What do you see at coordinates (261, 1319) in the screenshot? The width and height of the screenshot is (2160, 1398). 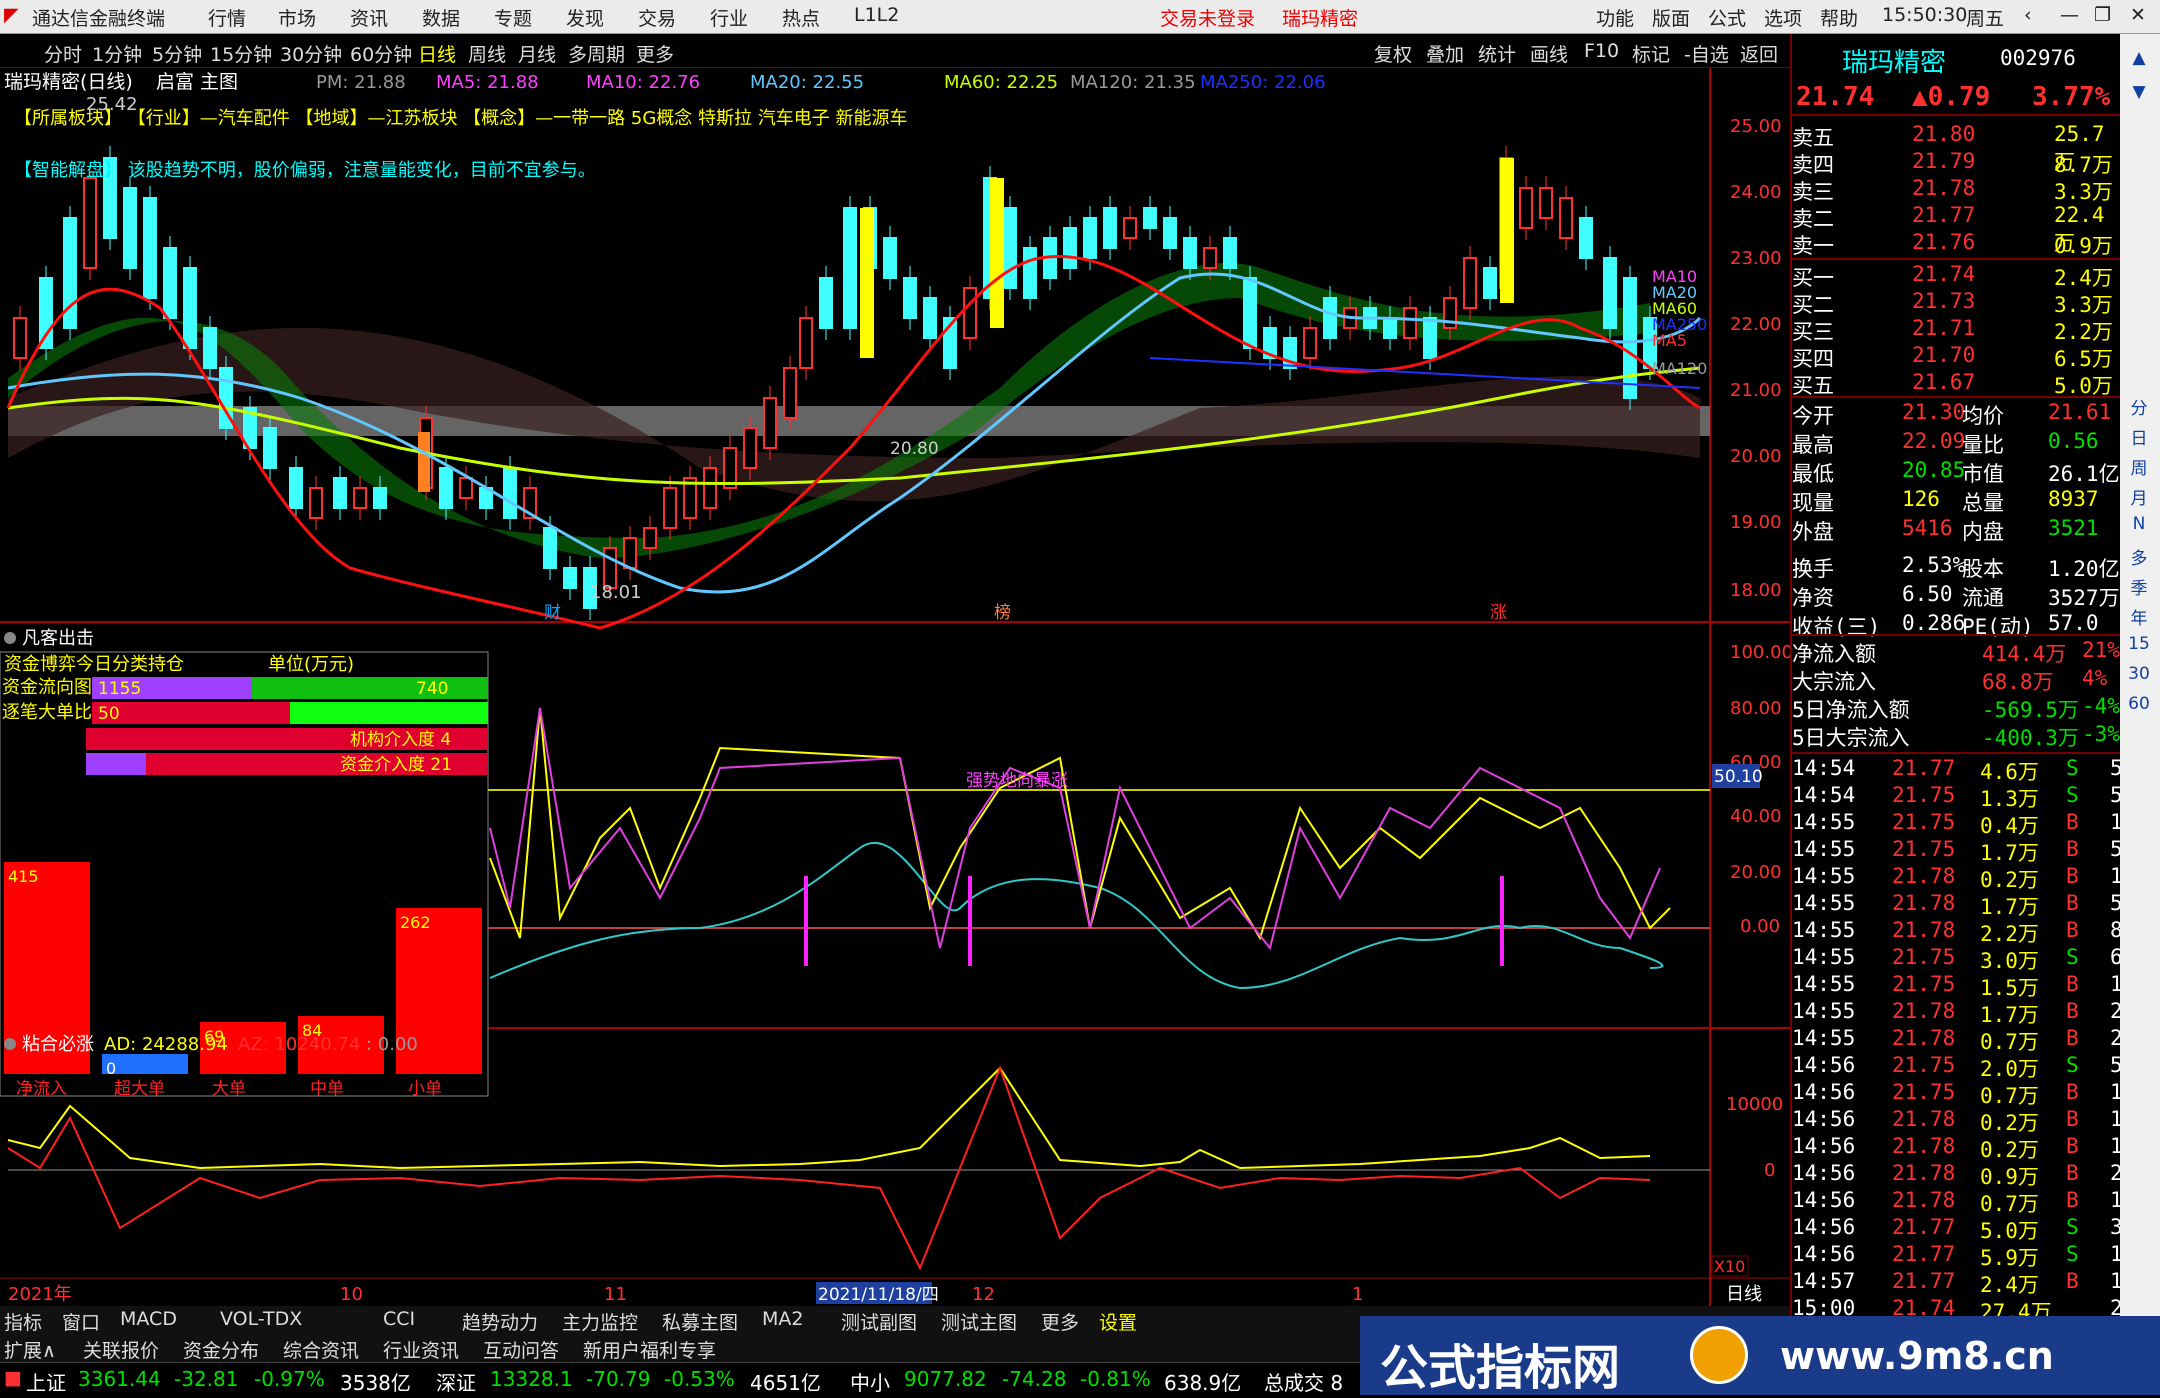 I see `indicator-tab: VOL-TDX` at bounding box center [261, 1319].